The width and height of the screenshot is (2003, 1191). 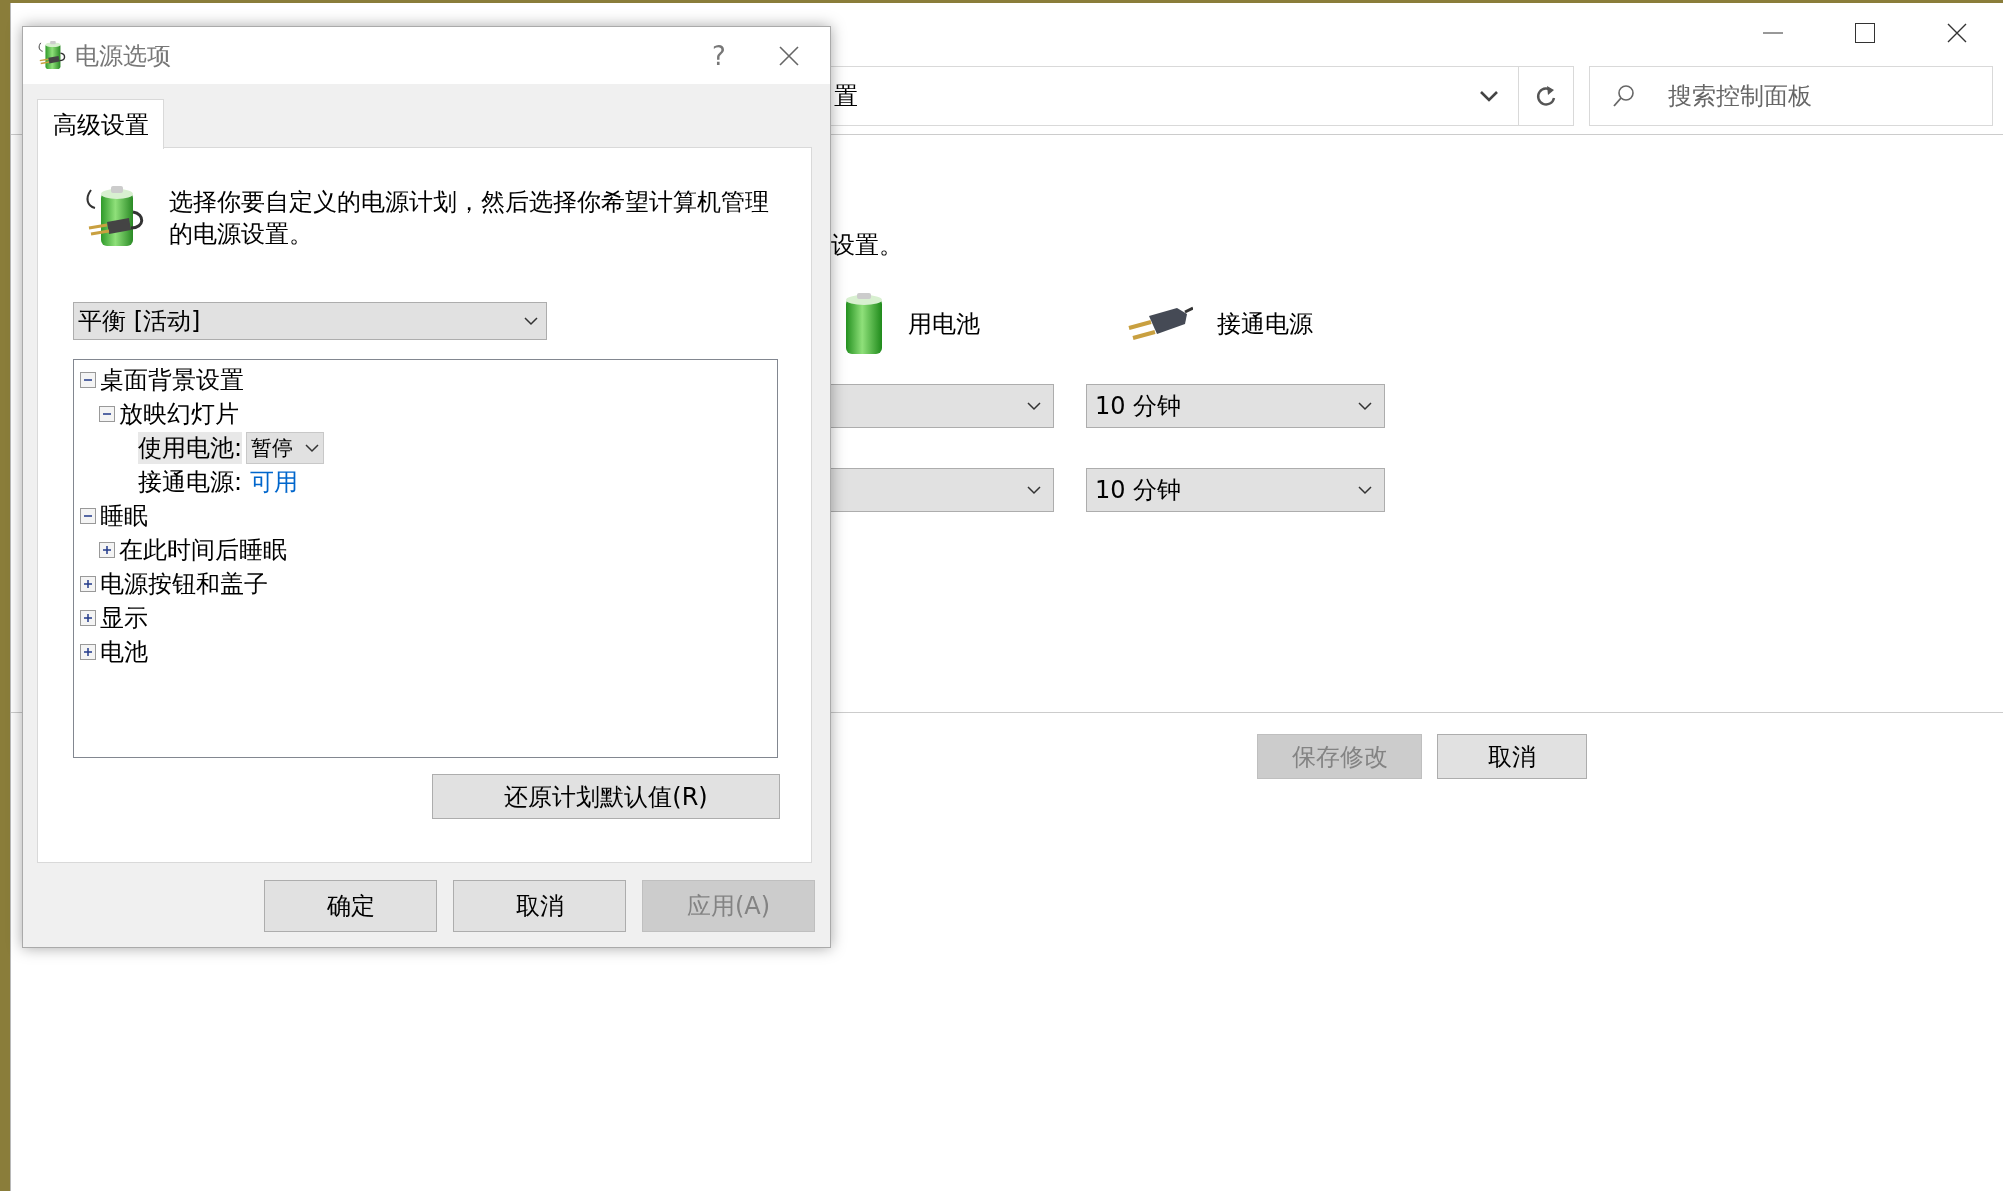 I want to click on tree-item: 睡眠, so click(x=124, y=516).